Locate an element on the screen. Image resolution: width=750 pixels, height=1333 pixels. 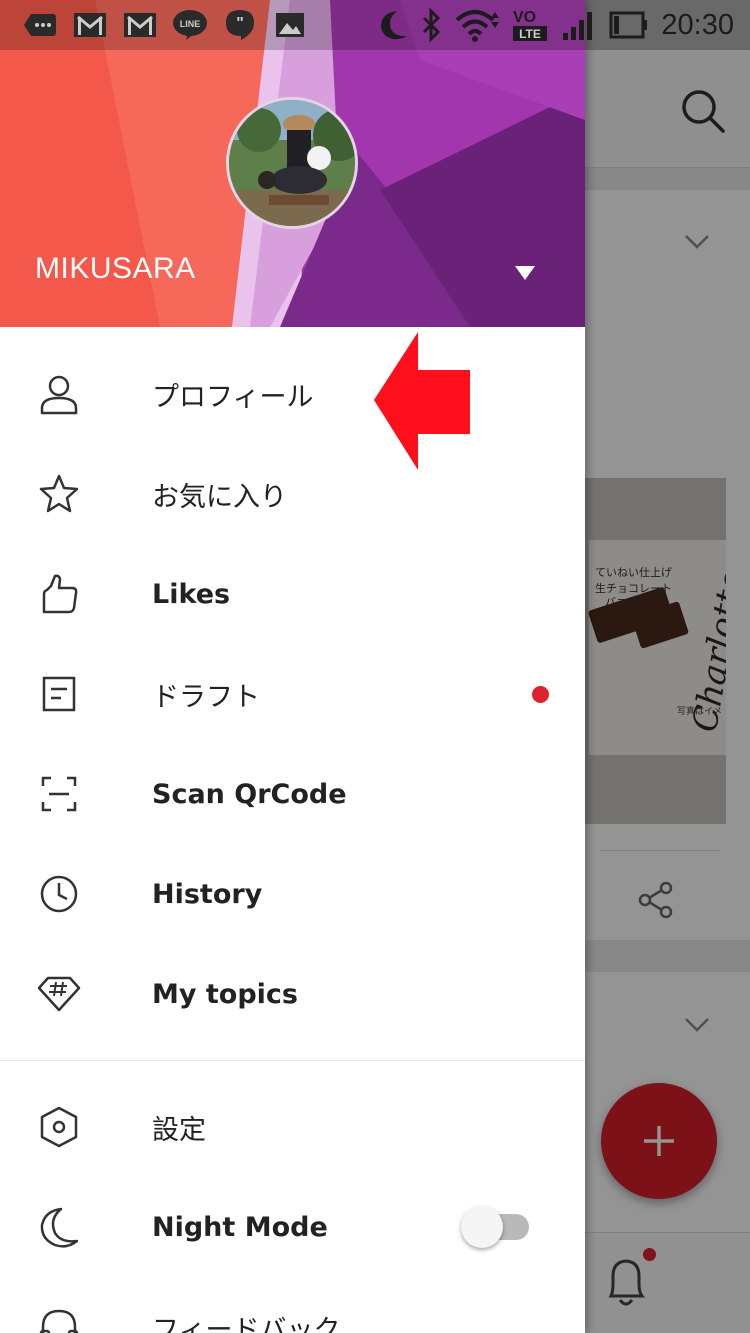
headset-icon is located at coordinates (59, 1318).